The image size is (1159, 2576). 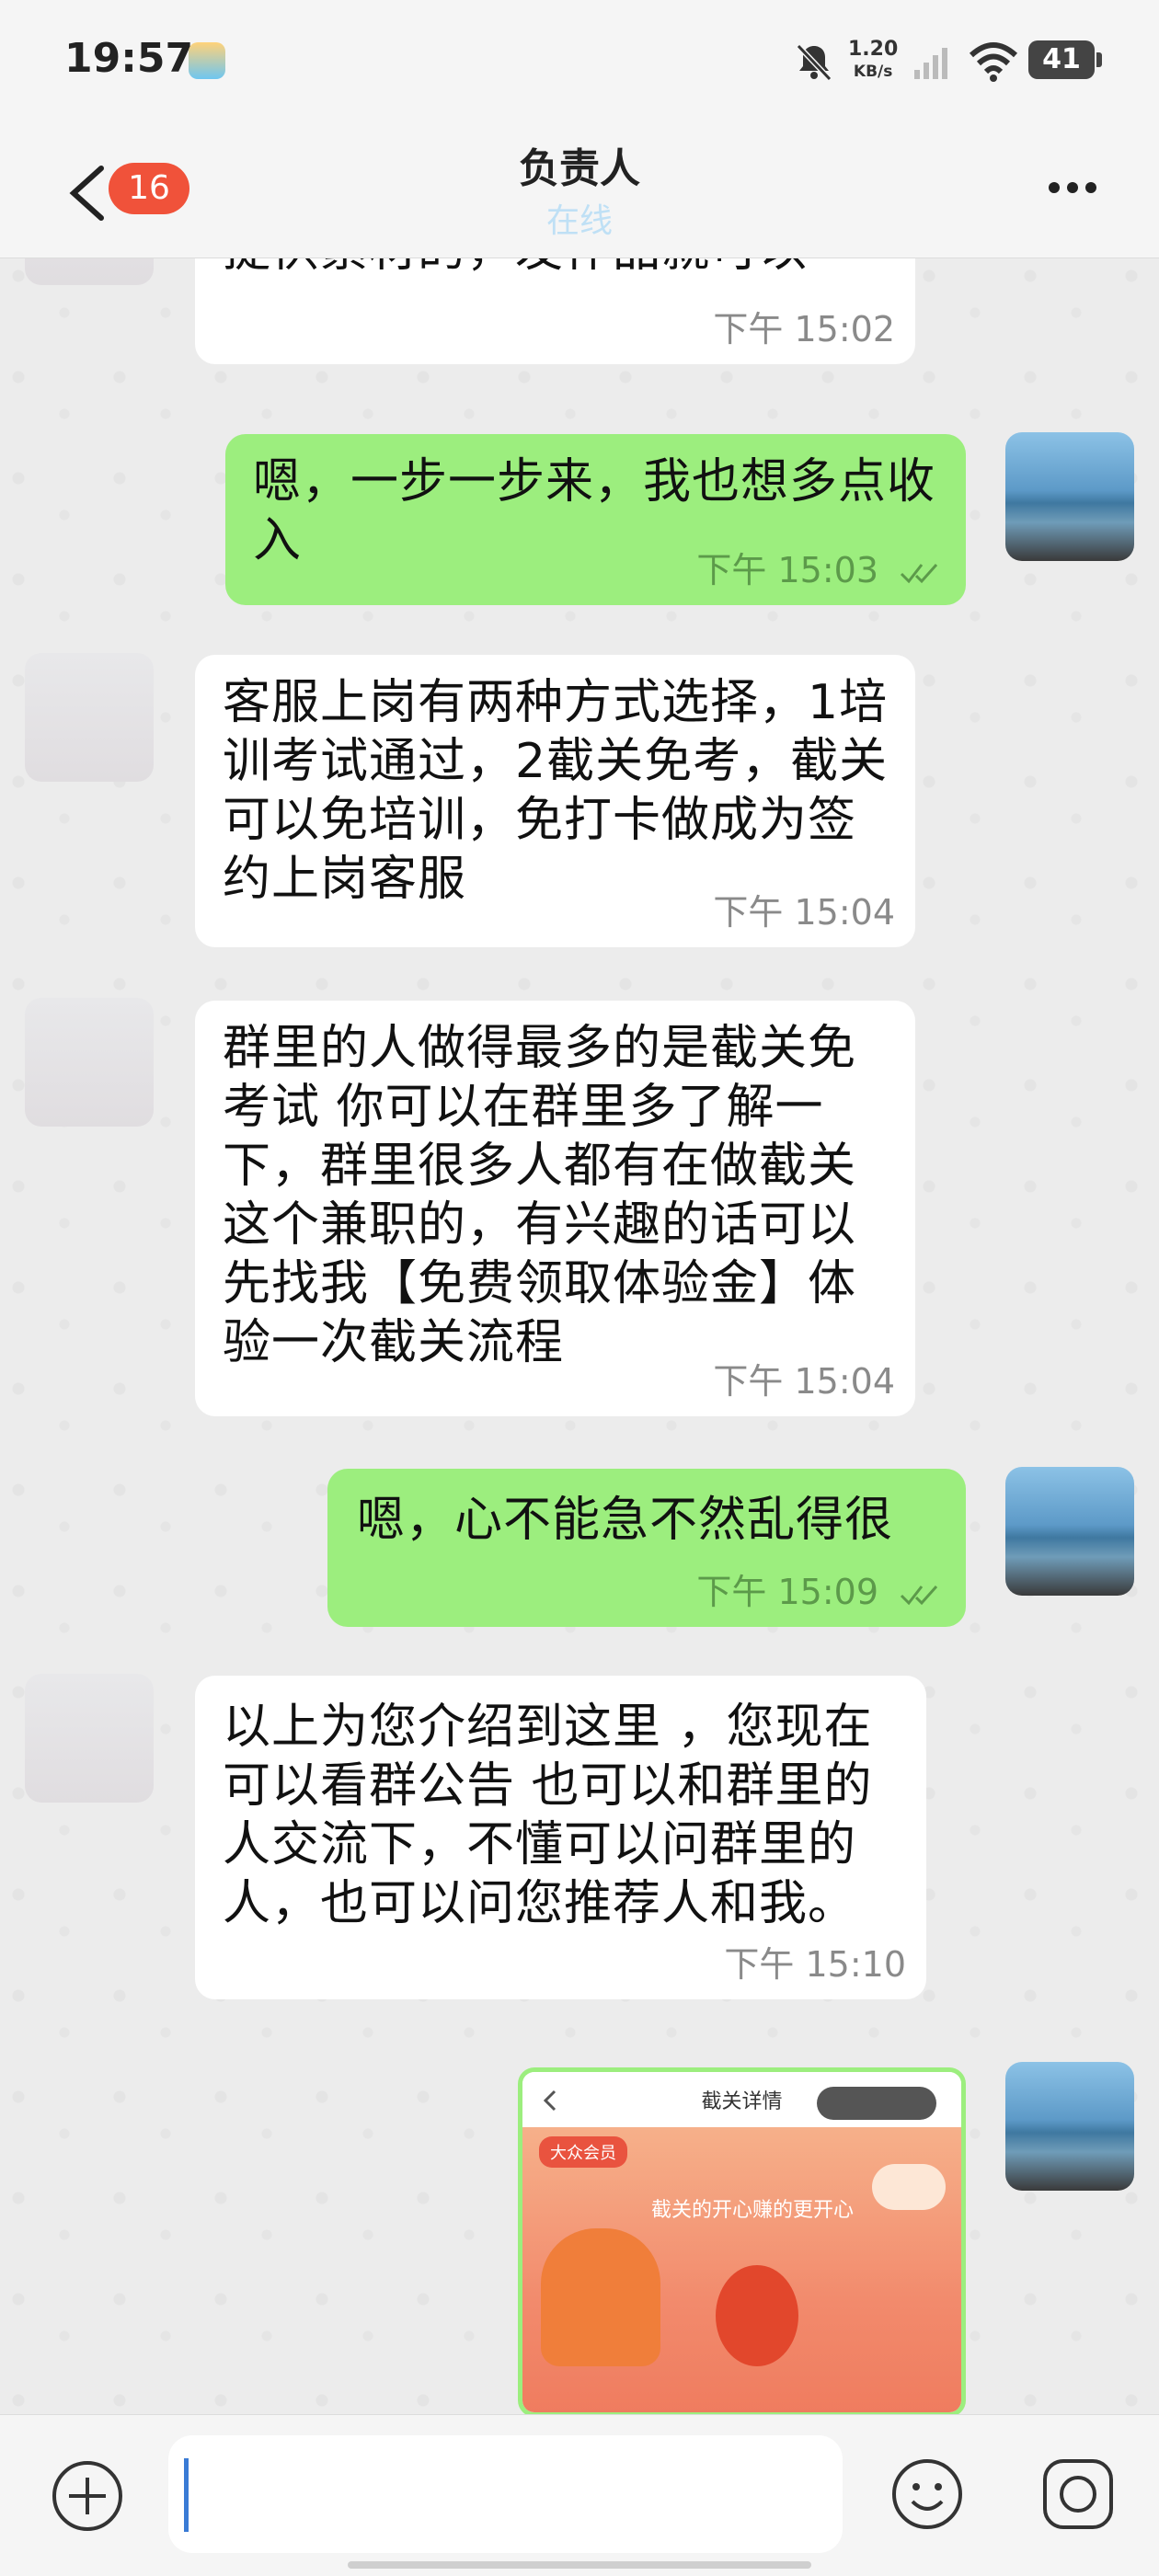 What do you see at coordinates (515, 269) in the screenshot?
I see `message-text: 提供素材的，发作品就可以` at bounding box center [515, 269].